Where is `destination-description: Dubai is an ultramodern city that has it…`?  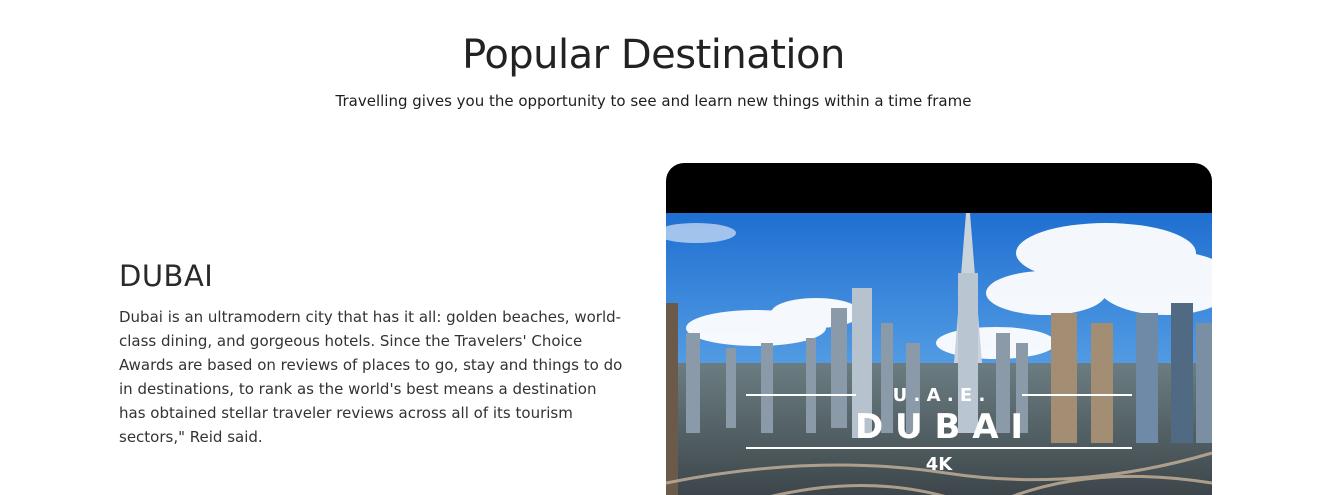 destination-description: Dubai is an ultramodern city that has it… is located at coordinates (371, 377).